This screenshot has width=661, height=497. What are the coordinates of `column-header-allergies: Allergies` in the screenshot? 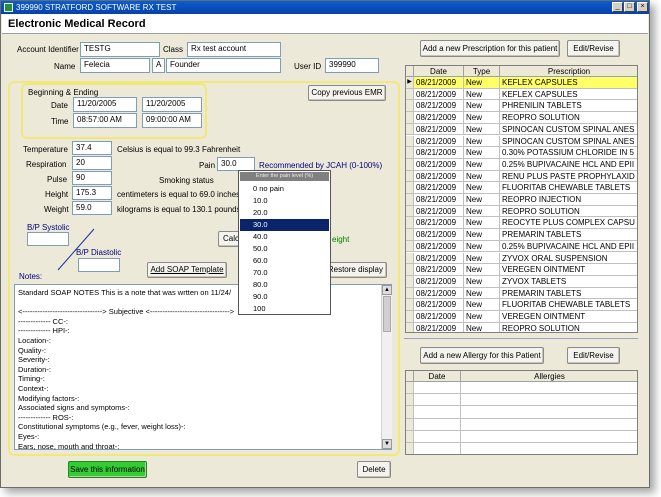 It's located at (549, 376).